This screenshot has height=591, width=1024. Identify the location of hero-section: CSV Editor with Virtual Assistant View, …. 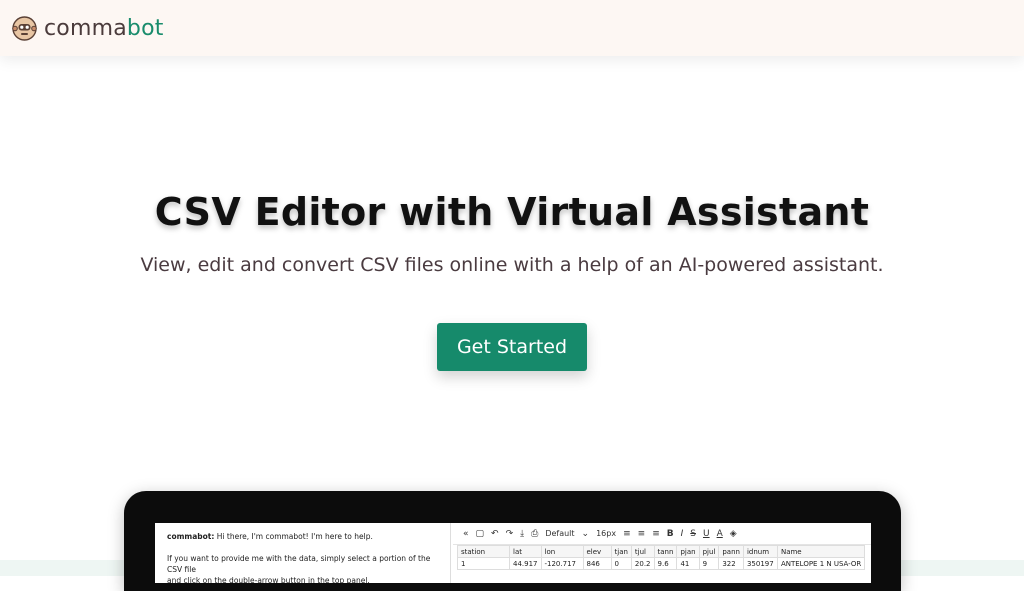
(512, 233).